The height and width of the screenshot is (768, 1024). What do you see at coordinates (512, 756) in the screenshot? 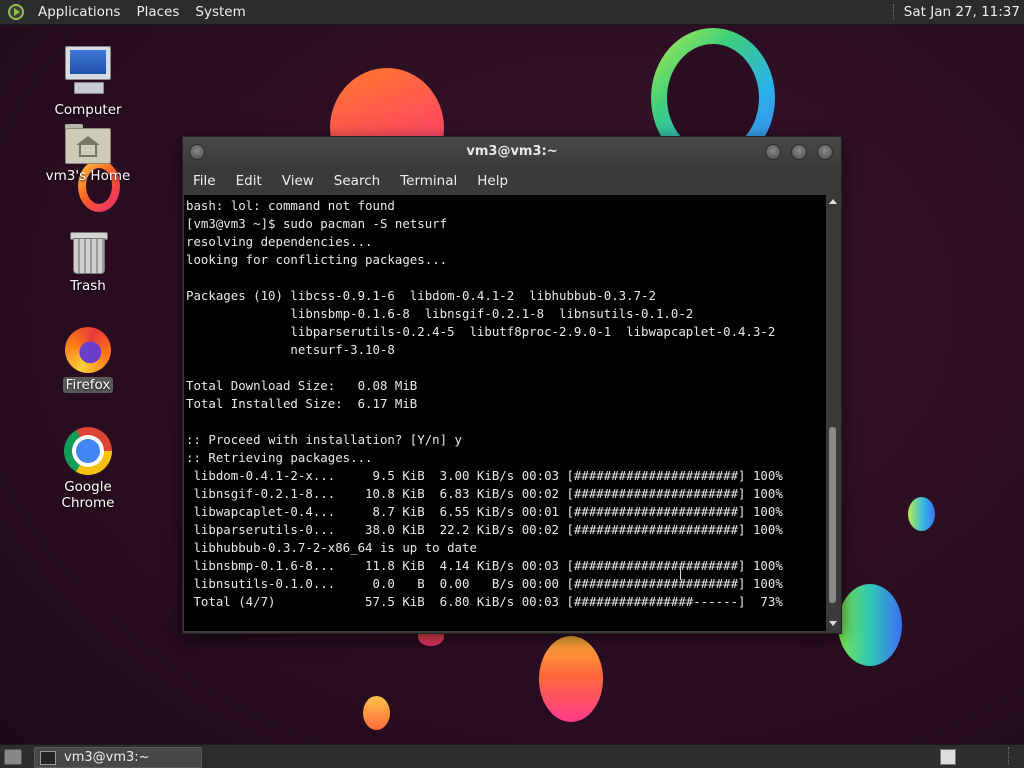
I see `bottom-panel: vm3@vm3:~` at bounding box center [512, 756].